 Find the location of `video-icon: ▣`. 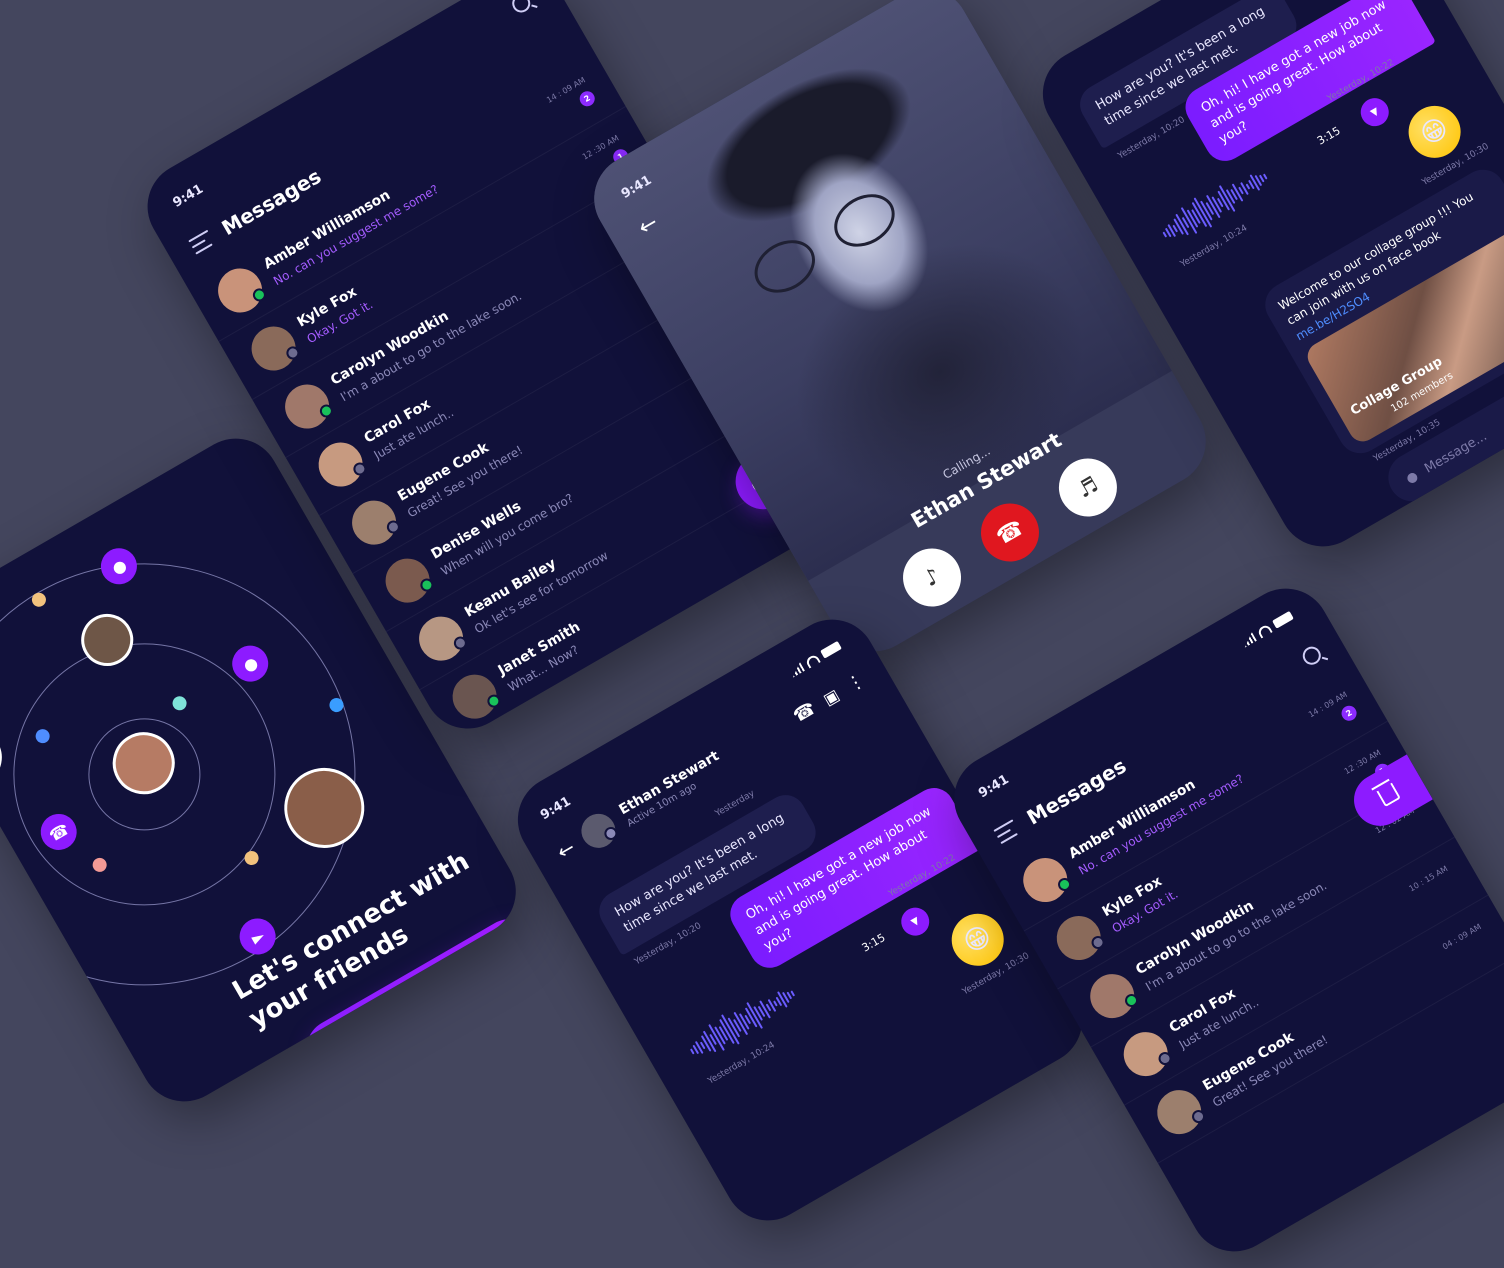

video-icon: ▣ is located at coordinates (831, 697).